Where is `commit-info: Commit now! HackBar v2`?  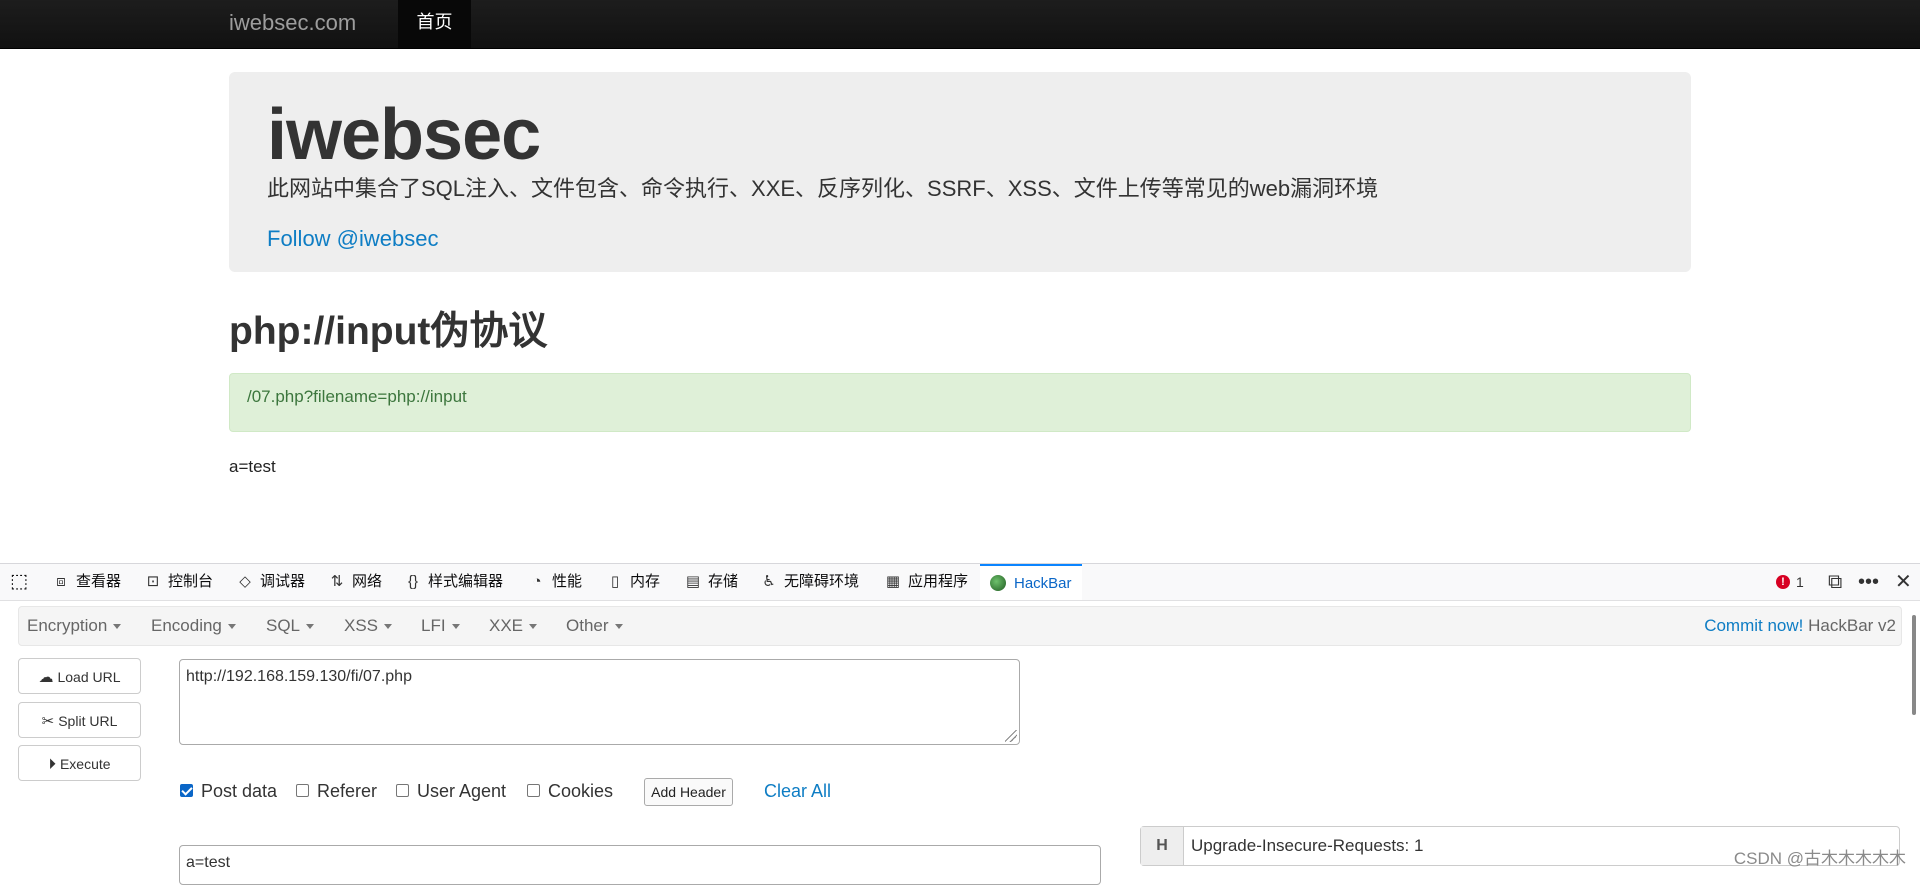 commit-info: Commit now! HackBar v2 is located at coordinates (1800, 626).